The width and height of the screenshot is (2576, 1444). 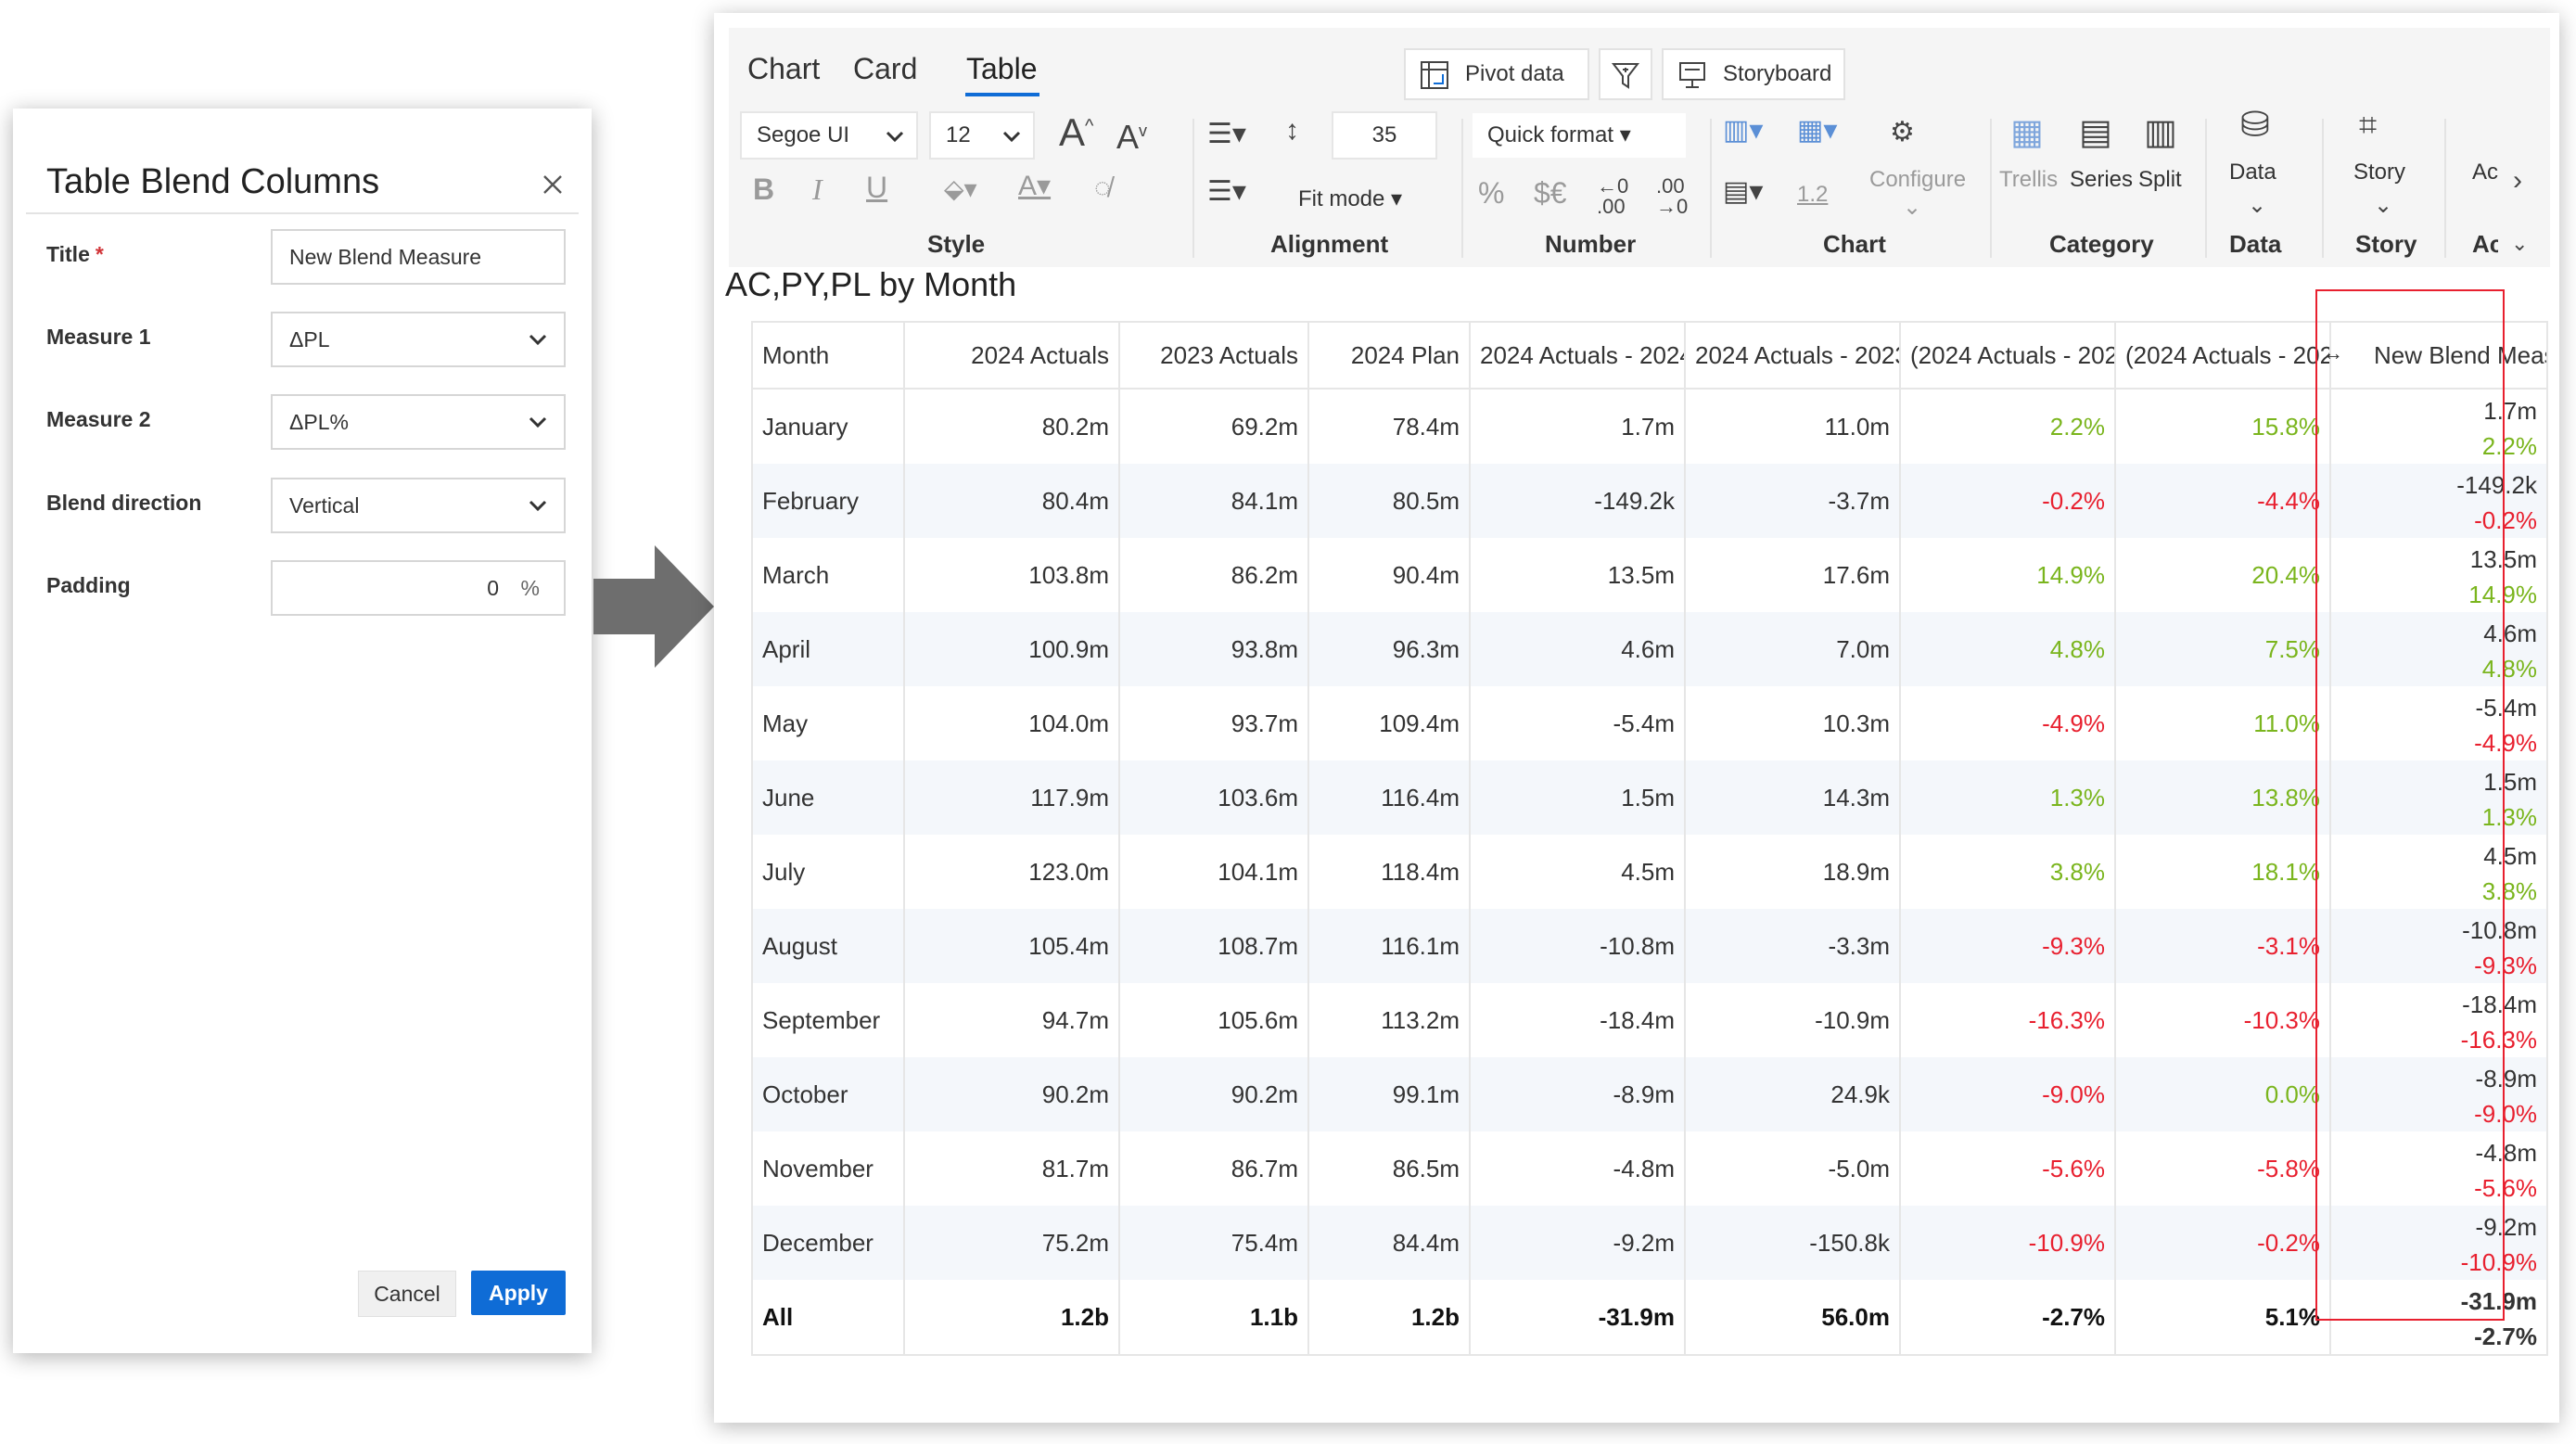 I want to click on font-family-select: Segoe UI, so click(x=829, y=135).